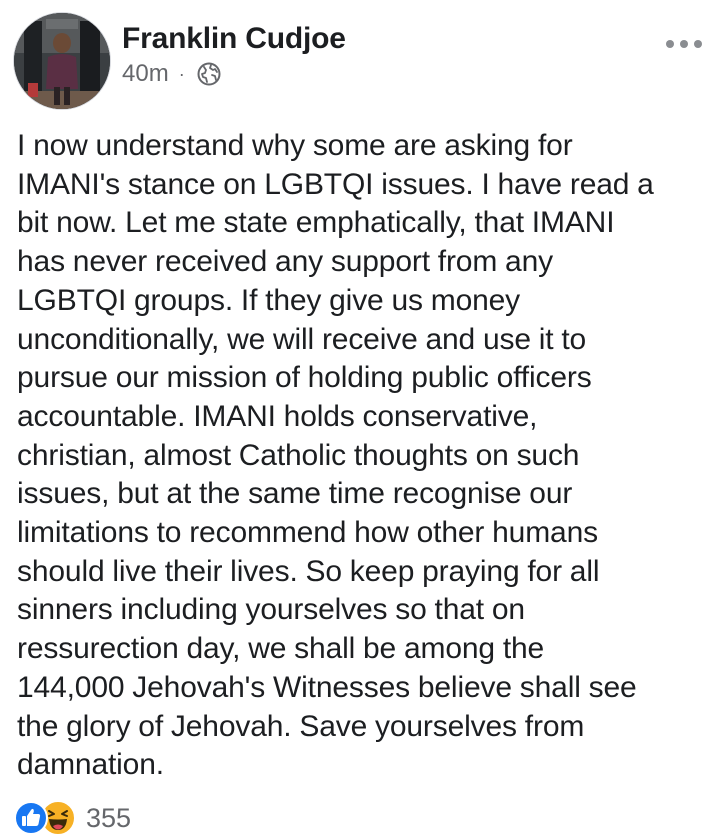 The width and height of the screenshot is (720, 840). I want to click on more-options-button, so click(684, 44).